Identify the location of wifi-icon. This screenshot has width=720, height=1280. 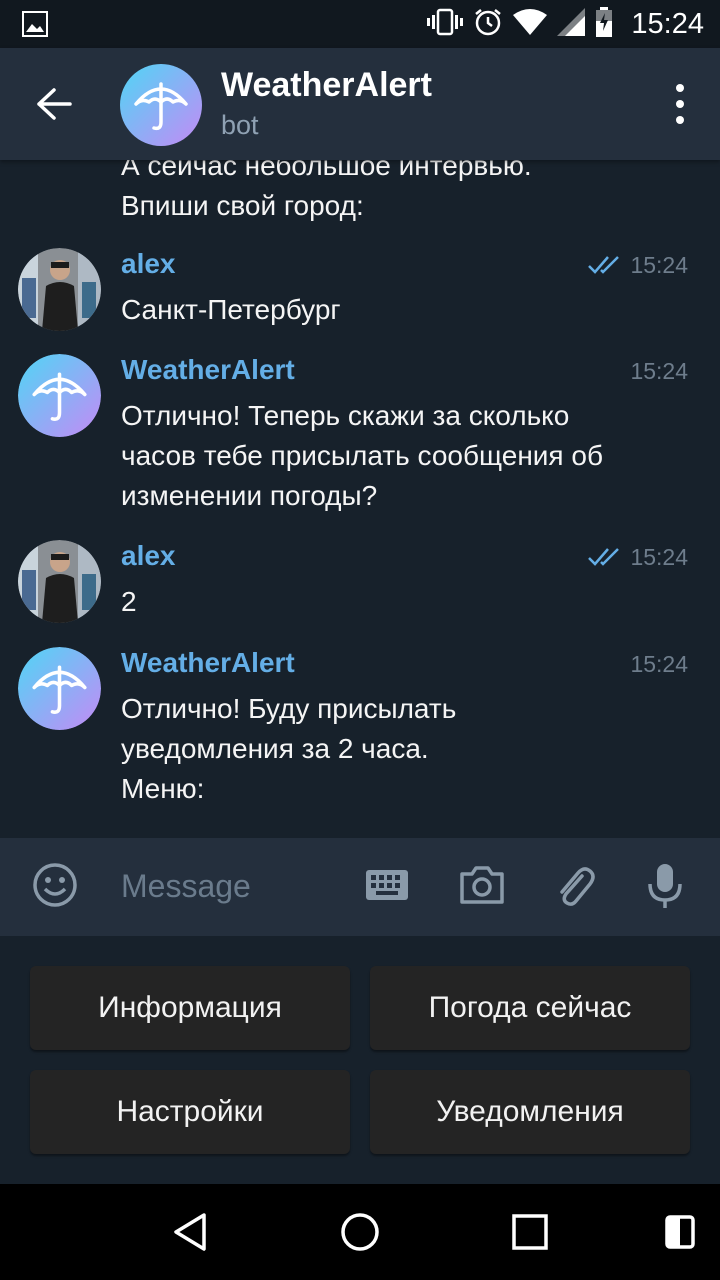
(530, 24).